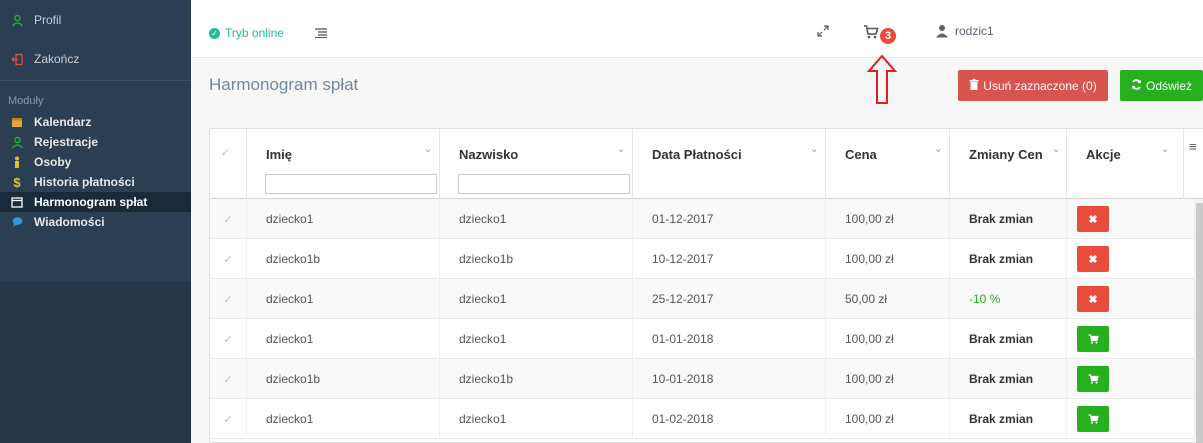 The height and width of the screenshot is (443, 1203). Describe the element at coordinates (95, 182) in the screenshot. I see `sidebar-item-historia: $ Historia płatności` at that location.